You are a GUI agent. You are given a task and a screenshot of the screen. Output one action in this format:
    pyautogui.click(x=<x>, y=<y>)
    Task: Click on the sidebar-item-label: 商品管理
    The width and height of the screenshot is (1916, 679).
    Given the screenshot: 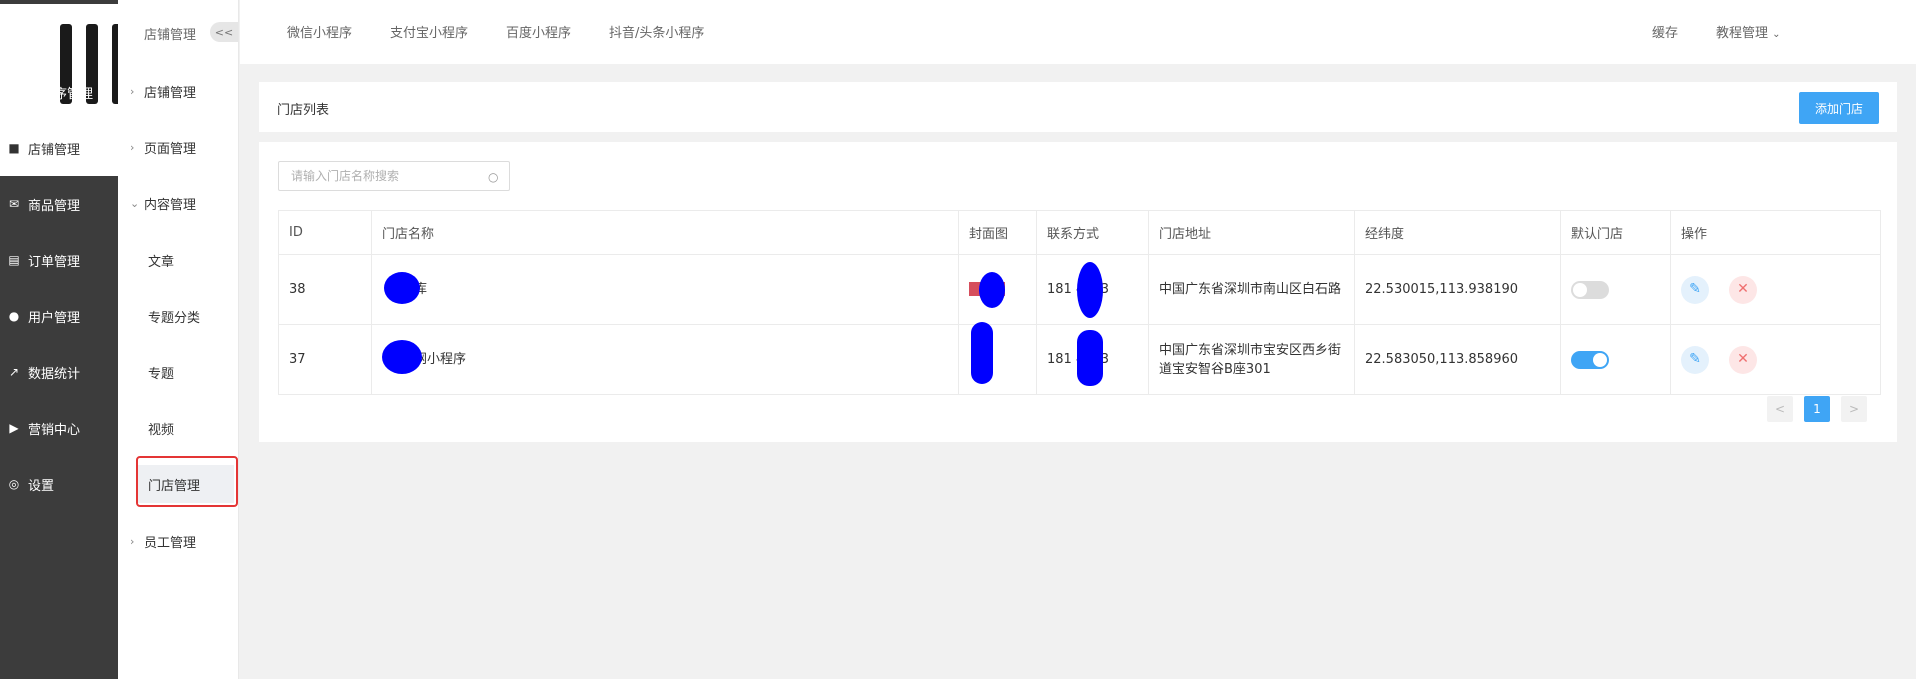 What is the action you would take?
    pyautogui.click(x=54, y=206)
    